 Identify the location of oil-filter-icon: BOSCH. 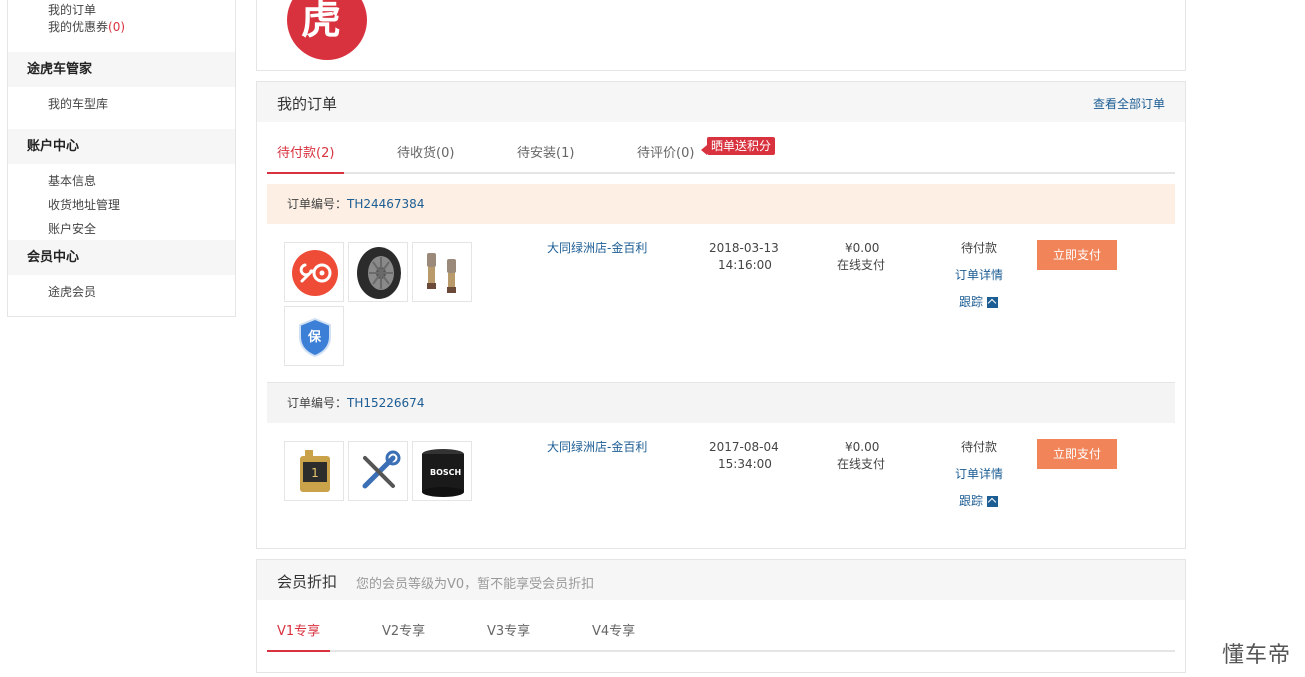
(442, 471).